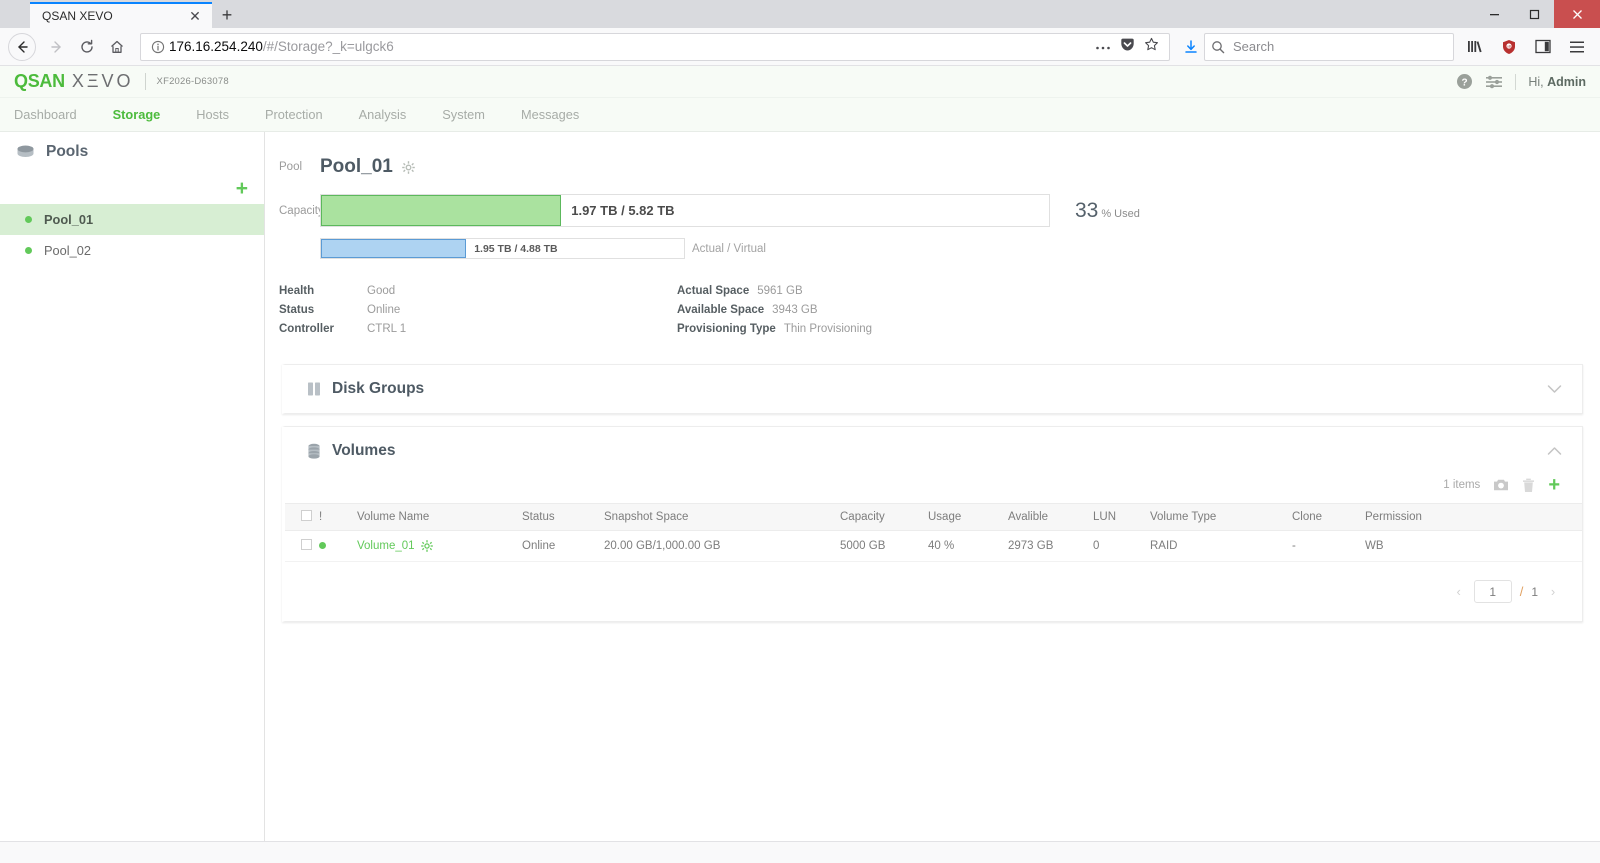 The image size is (1600, 863). What do you see at coordinates (137, 115) in the screenshot?
I see `nav-tab-storage: Storage` at bounding box center [137, 115].